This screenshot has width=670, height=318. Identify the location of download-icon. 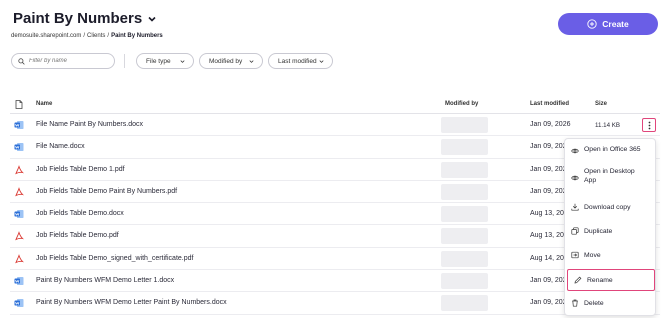
(575, 207).